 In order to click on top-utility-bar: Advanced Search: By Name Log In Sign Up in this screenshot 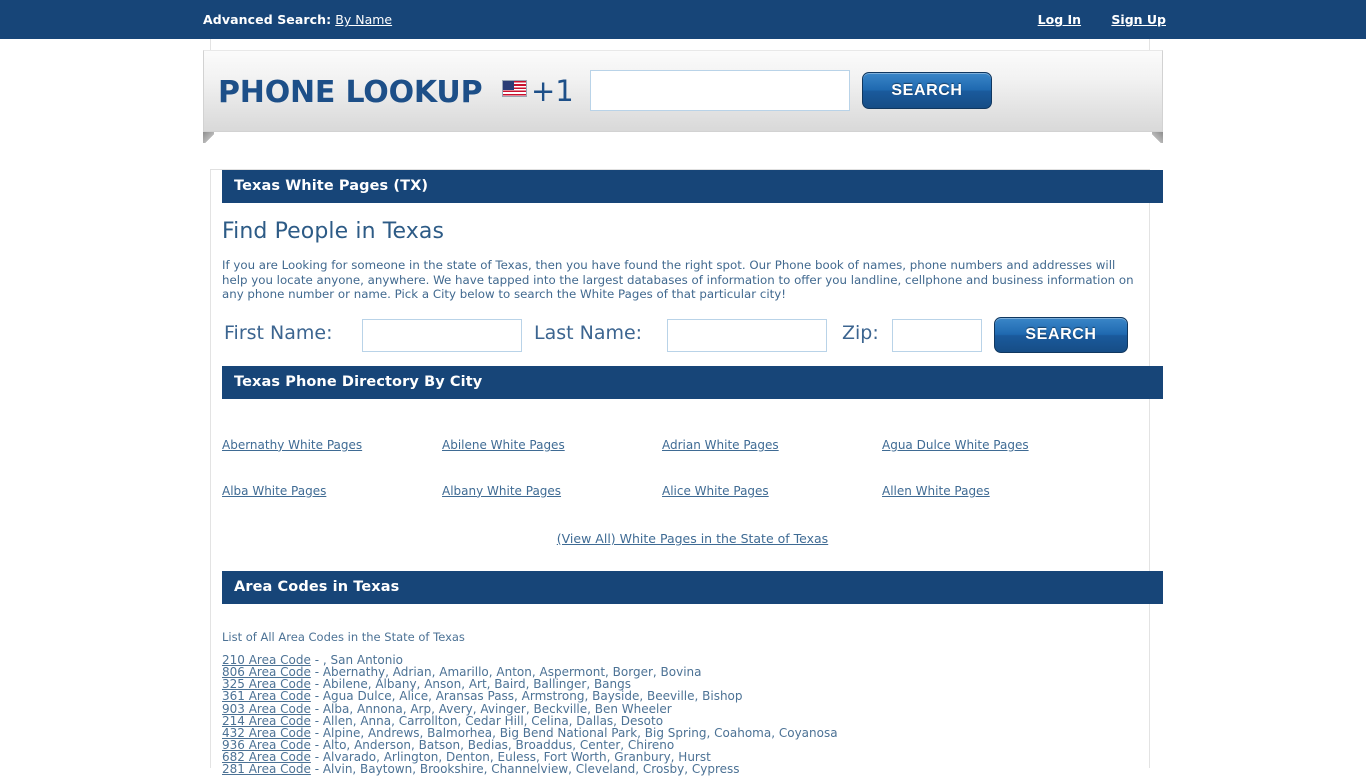, I will do `click(683, 19)`.